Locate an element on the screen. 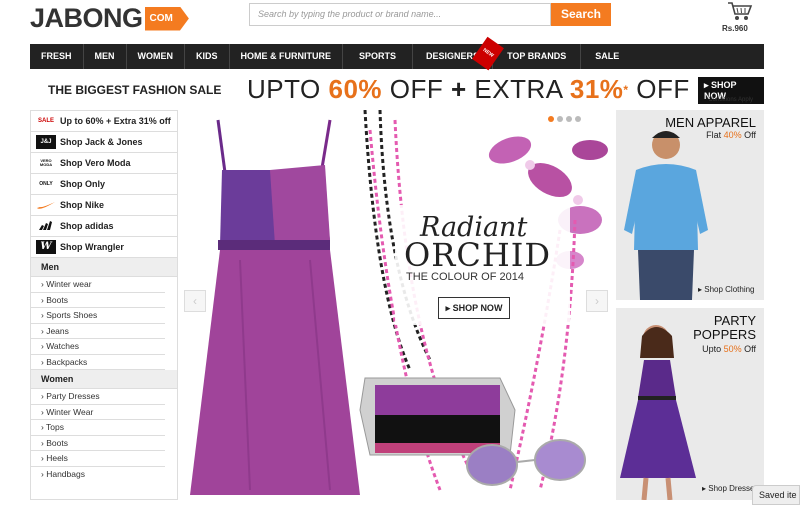 Image resolution: width=800 pixels, height=508 pixels. nav-fresh: FRESH is located at coordinates (57, 56).